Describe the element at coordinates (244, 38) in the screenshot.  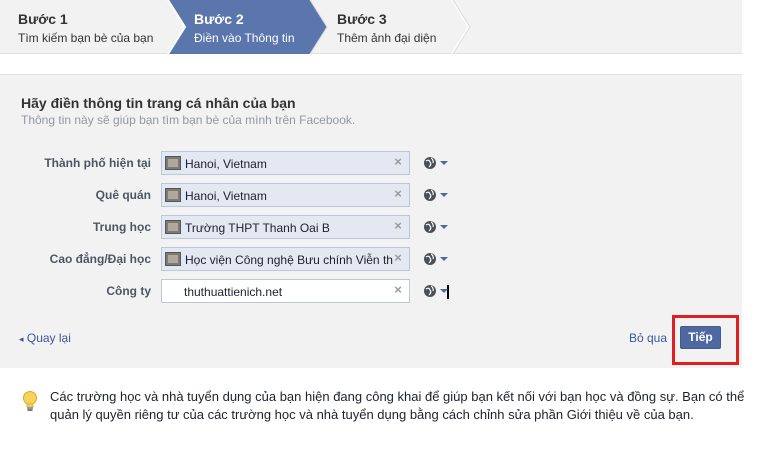
I see `step-description: Điền vào Thông tin` at that location.